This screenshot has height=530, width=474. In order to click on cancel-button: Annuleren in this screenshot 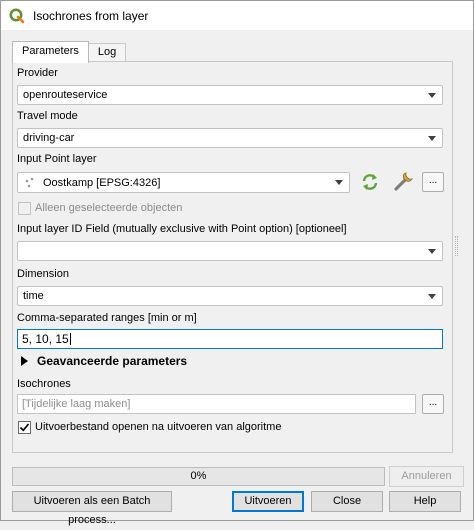, I will do `click(426, 476)`.